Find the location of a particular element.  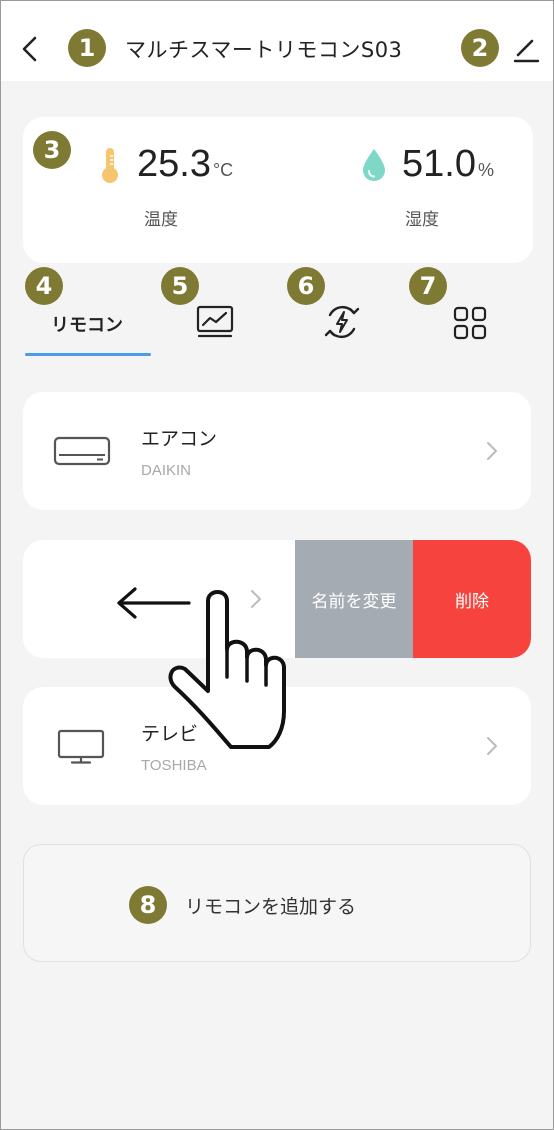

edit-icon is located at coordinates (526, 50).